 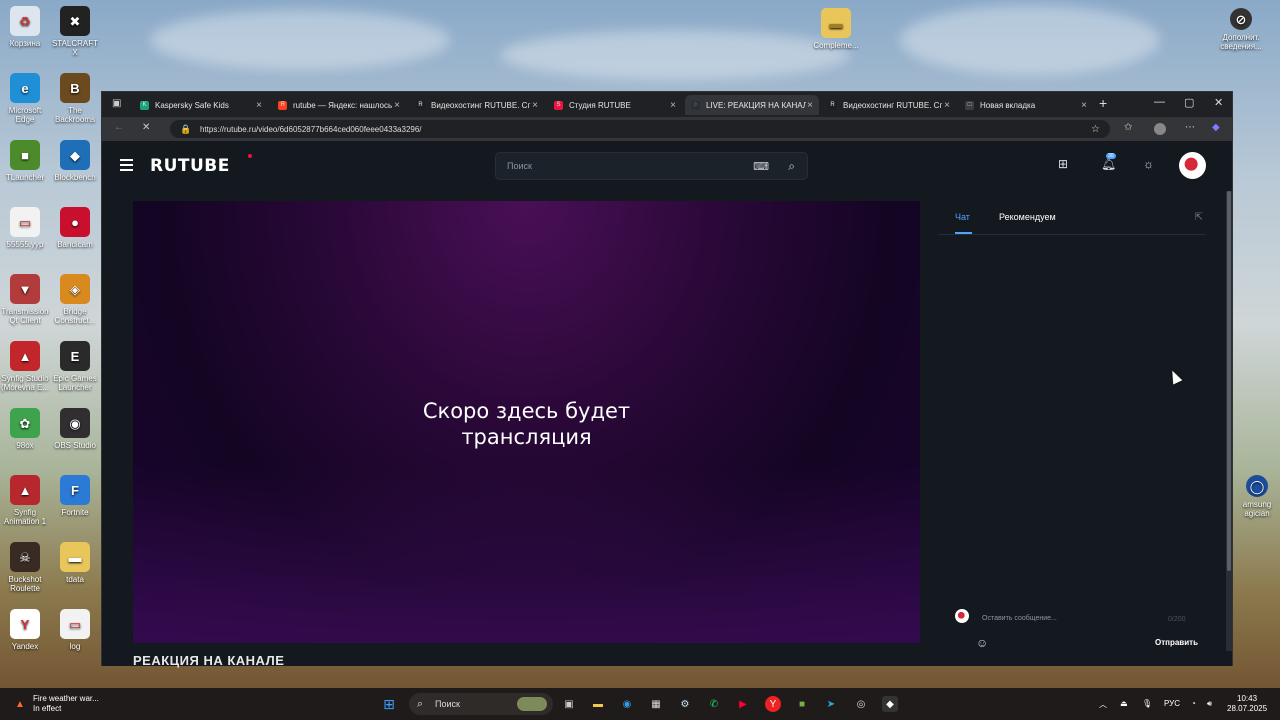 I want to click on desktop-icon: ☠ Buckshot Roulette, so click(x=25, y=567).